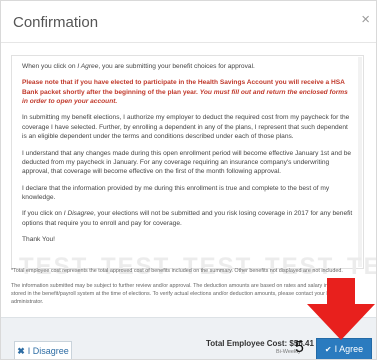  What do you see at coordinates (56, 22) in the screenshot?
I see `dialog-title: Confirmation` at bounding box center [56, 22].